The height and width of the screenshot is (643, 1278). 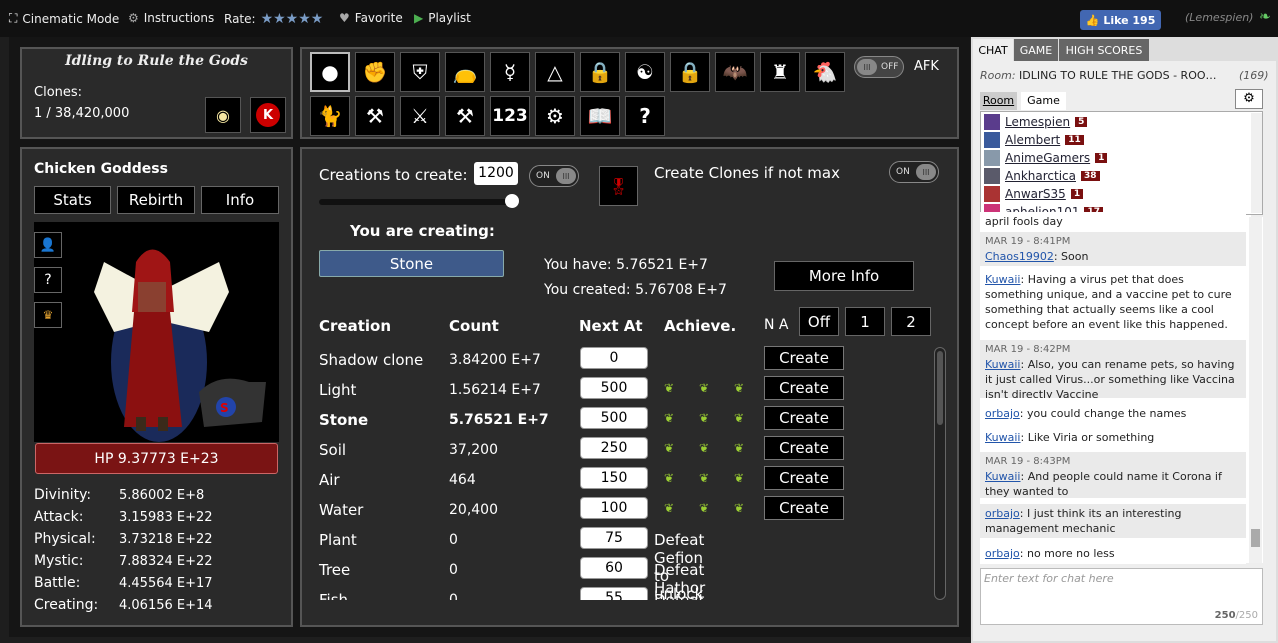 I want to click on creations-slider, so click(x=419, y=201).